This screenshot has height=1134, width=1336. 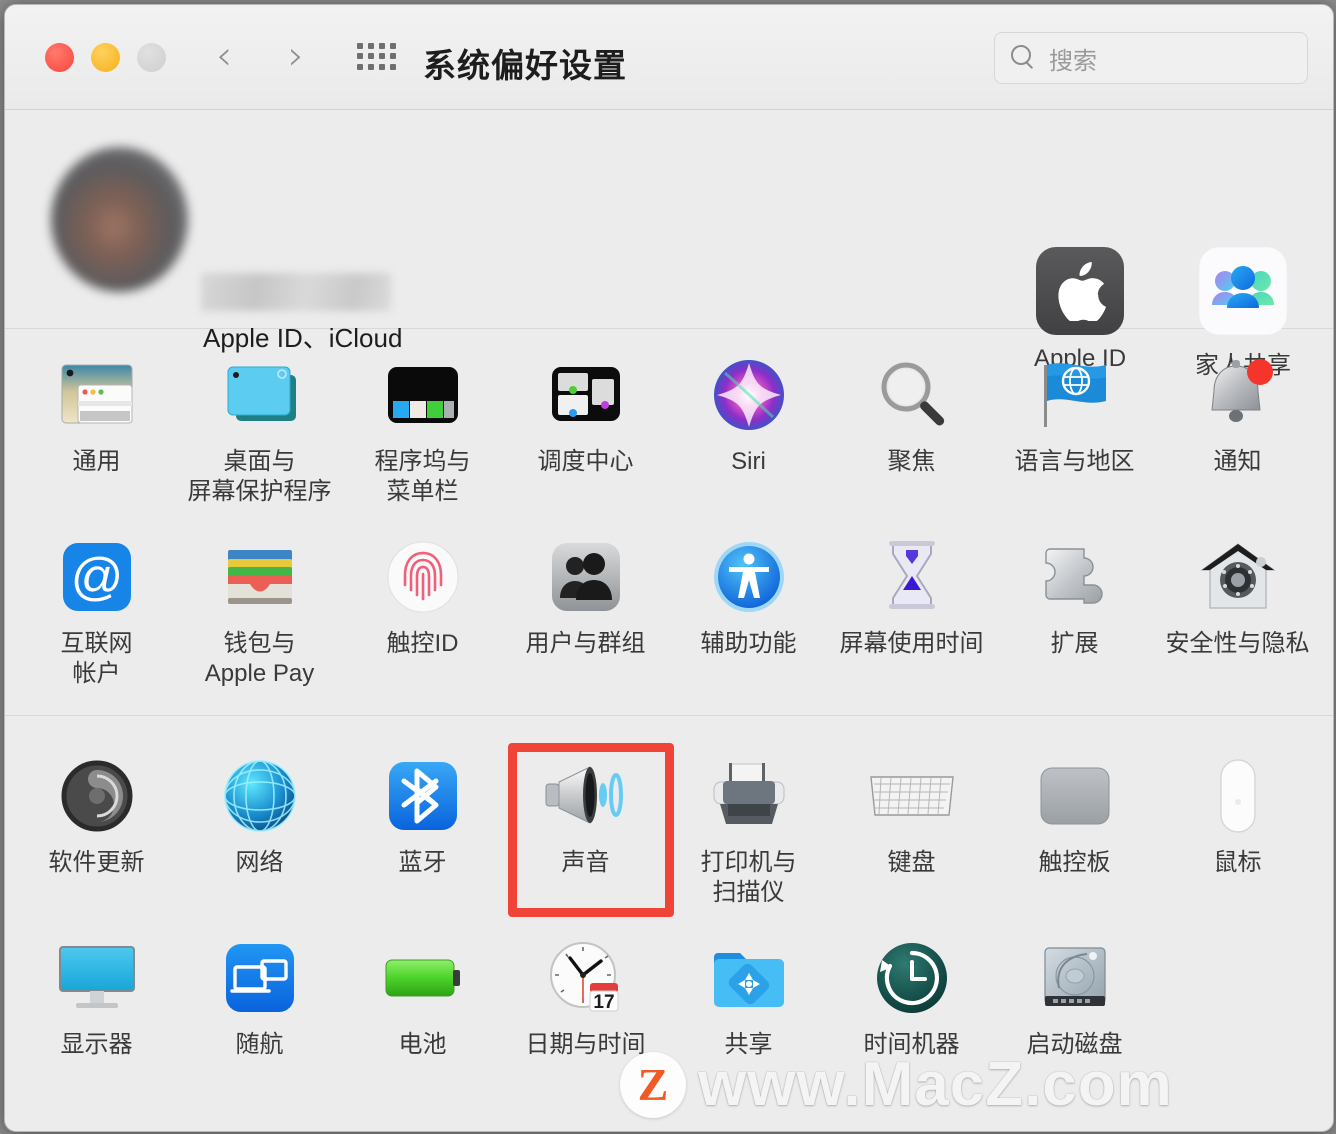 I want to click on pref-notifications: 通知, so click(x=1237, y=427).